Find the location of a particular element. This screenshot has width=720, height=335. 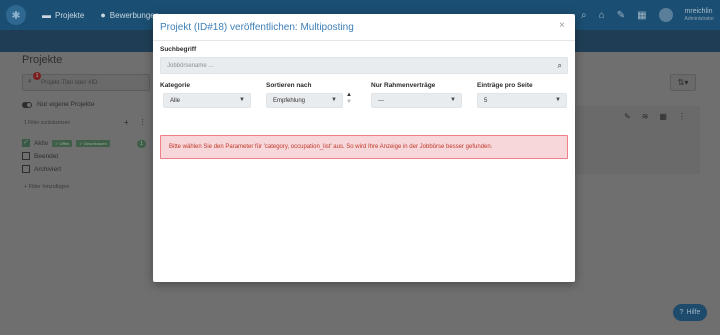

status-beendet: Beendet is located at coordinates (40, 156).